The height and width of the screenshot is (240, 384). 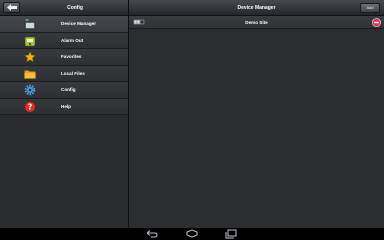 I want to click on device-manager-title: Device Manager, so click(x=256, y=8).